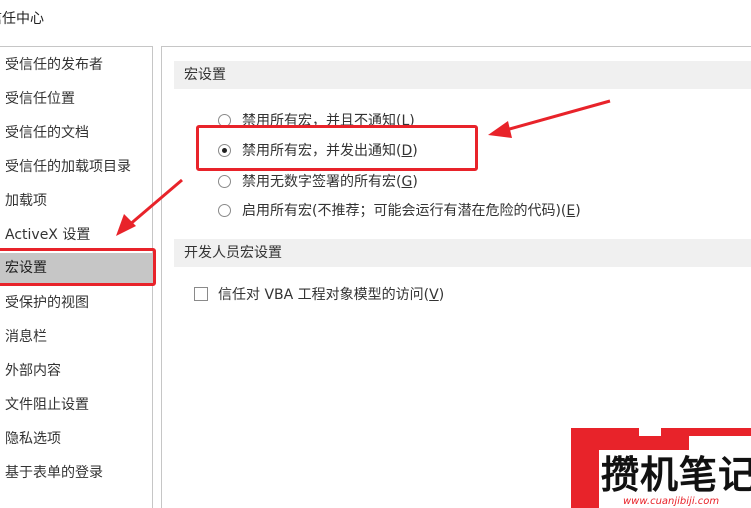 The width and height of the screenshot is (751, 508). I want to click on radio-enable-all: 启用所有宏(不推荐；可能会运行有潜在危险的代码)(E), so click(399, 210).